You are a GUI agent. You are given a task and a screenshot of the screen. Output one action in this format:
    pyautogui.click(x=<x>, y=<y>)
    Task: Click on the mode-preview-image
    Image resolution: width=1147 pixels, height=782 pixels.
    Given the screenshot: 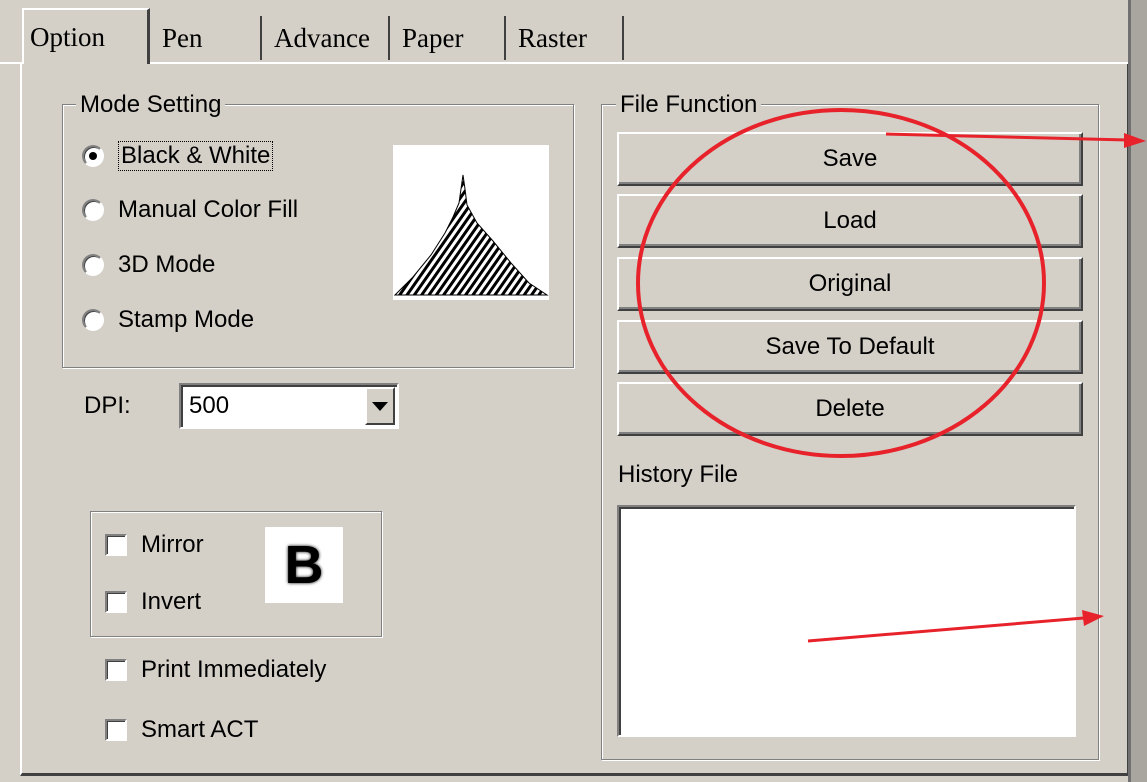 What is the action you would take?
    pyautogui.click(x=471, y=222)
    